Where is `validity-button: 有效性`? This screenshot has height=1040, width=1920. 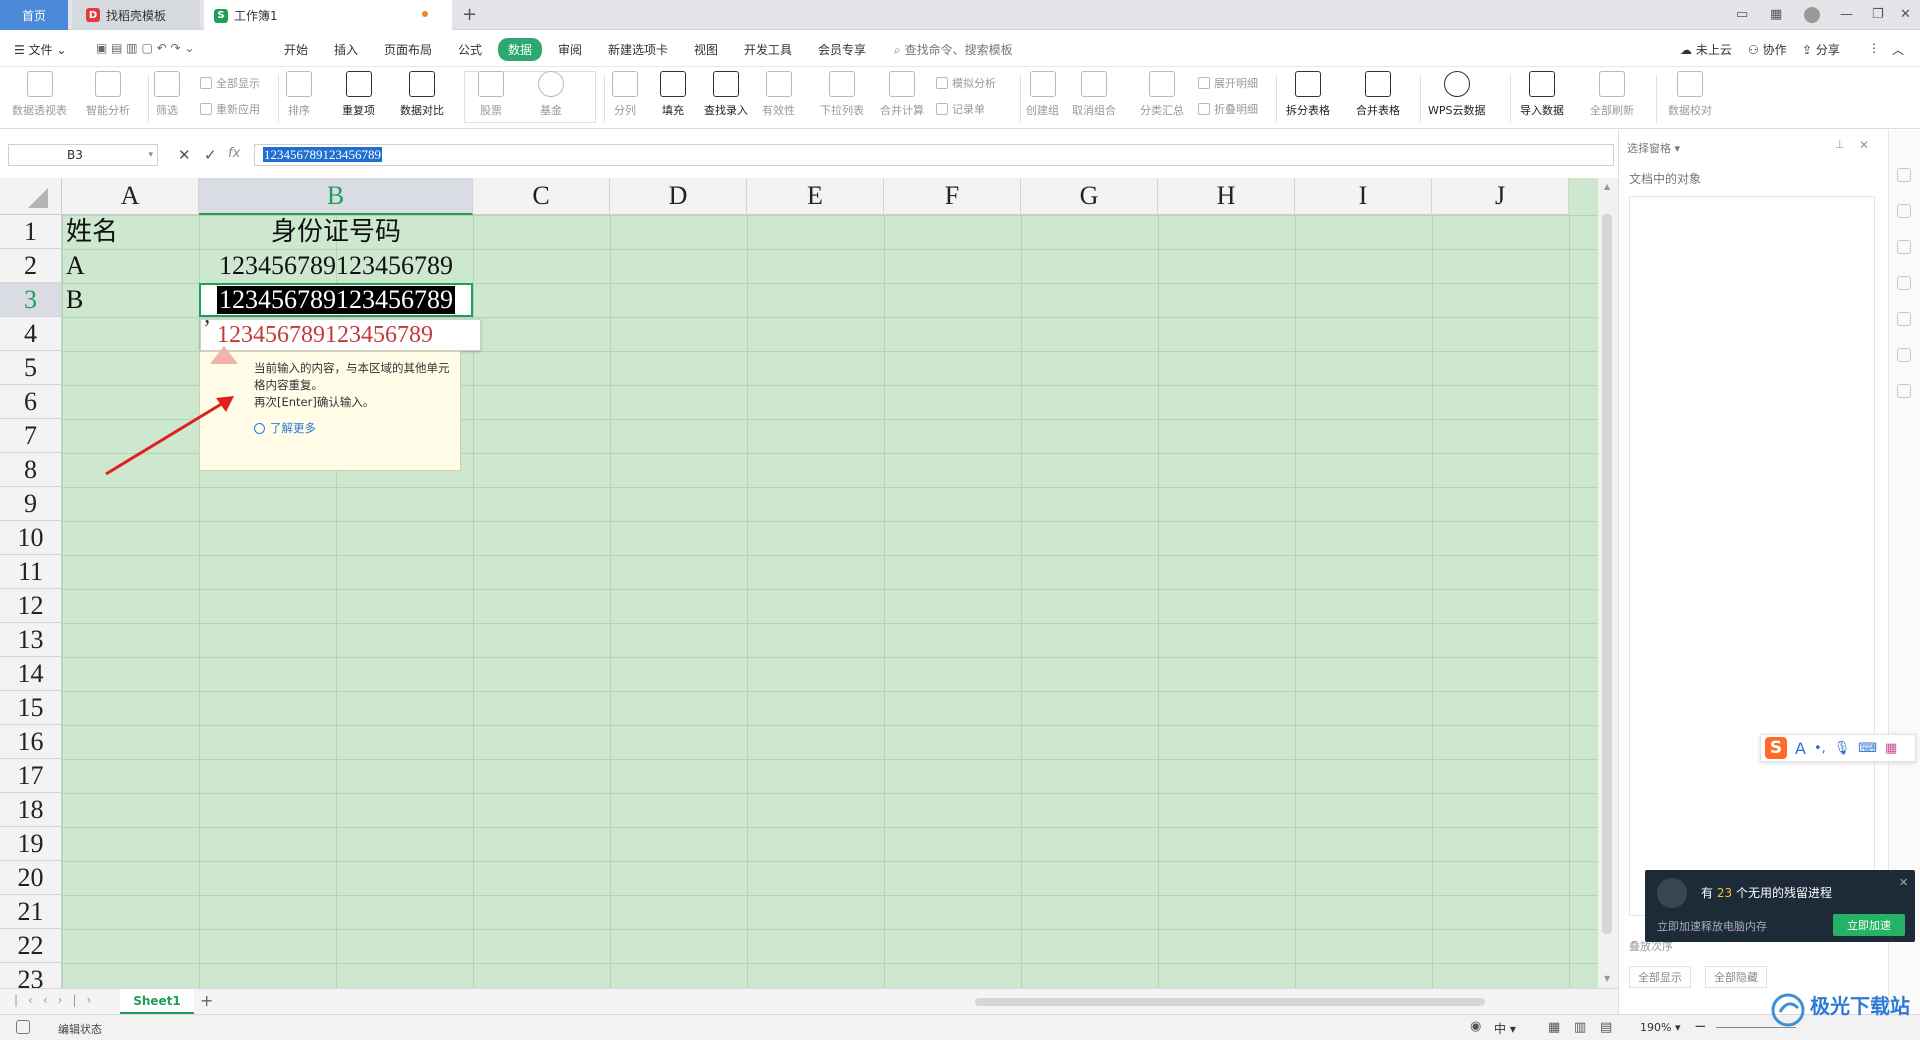
validity-button: 有效性 is located at coordinates (778, 94).